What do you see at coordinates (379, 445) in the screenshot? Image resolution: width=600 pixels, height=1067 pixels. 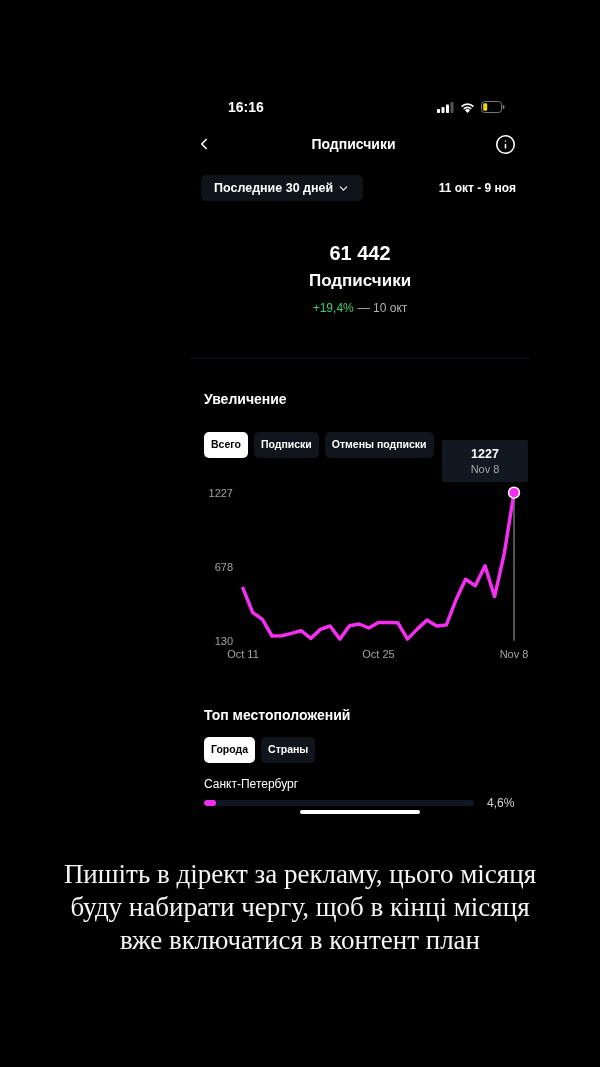 I see `filter-tab: Отмены подписки` at bounding box center [379, 445].